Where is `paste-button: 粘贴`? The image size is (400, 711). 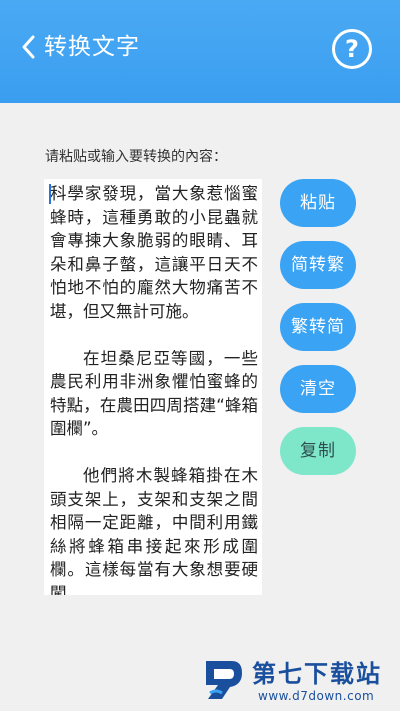
paste-button: 粘贴 is located at coordinates (318, 203).